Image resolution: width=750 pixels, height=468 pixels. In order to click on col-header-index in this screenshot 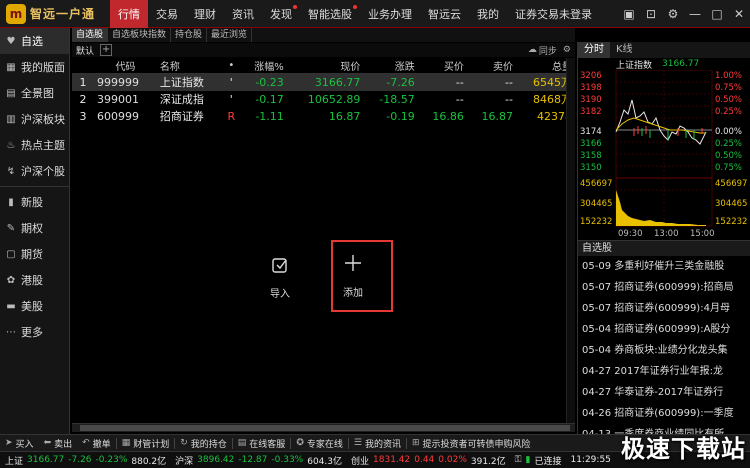, I will do `click(83, 66)`.